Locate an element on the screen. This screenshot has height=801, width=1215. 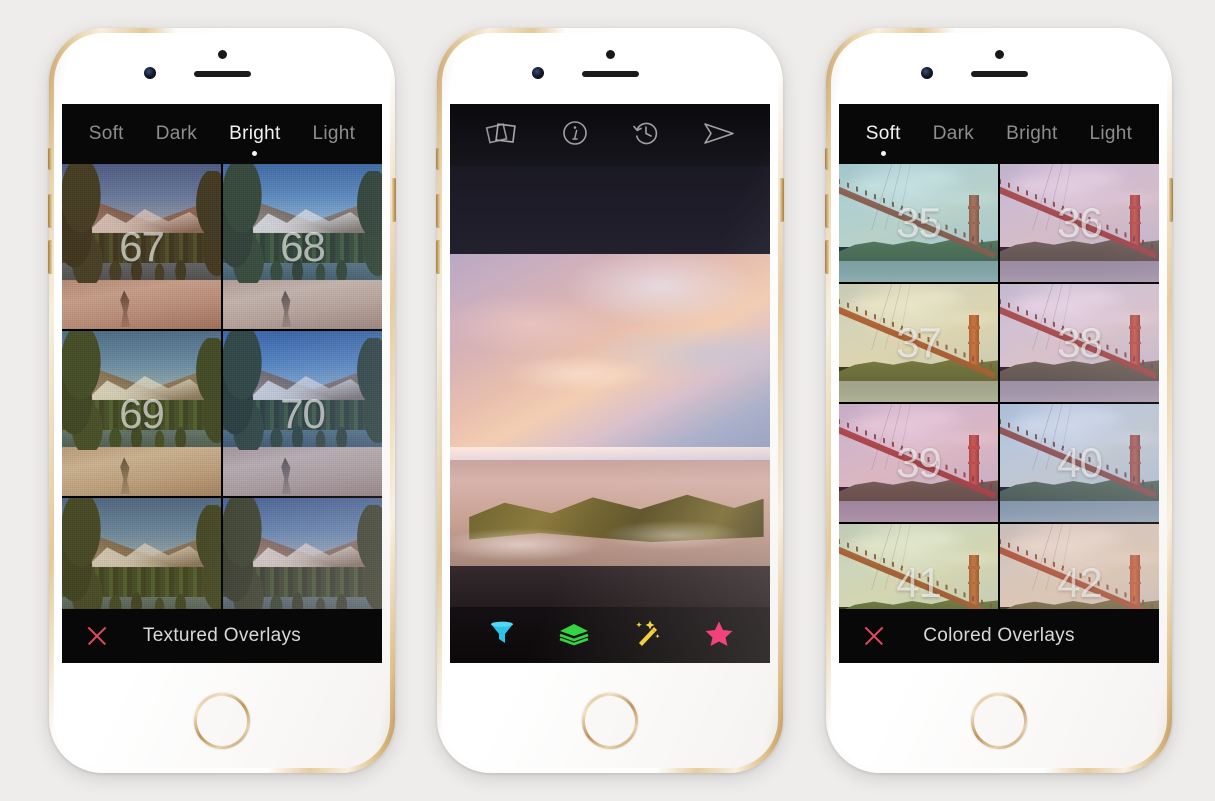
overlay-thumbnail: 68 is located at coordinates (302, 246).